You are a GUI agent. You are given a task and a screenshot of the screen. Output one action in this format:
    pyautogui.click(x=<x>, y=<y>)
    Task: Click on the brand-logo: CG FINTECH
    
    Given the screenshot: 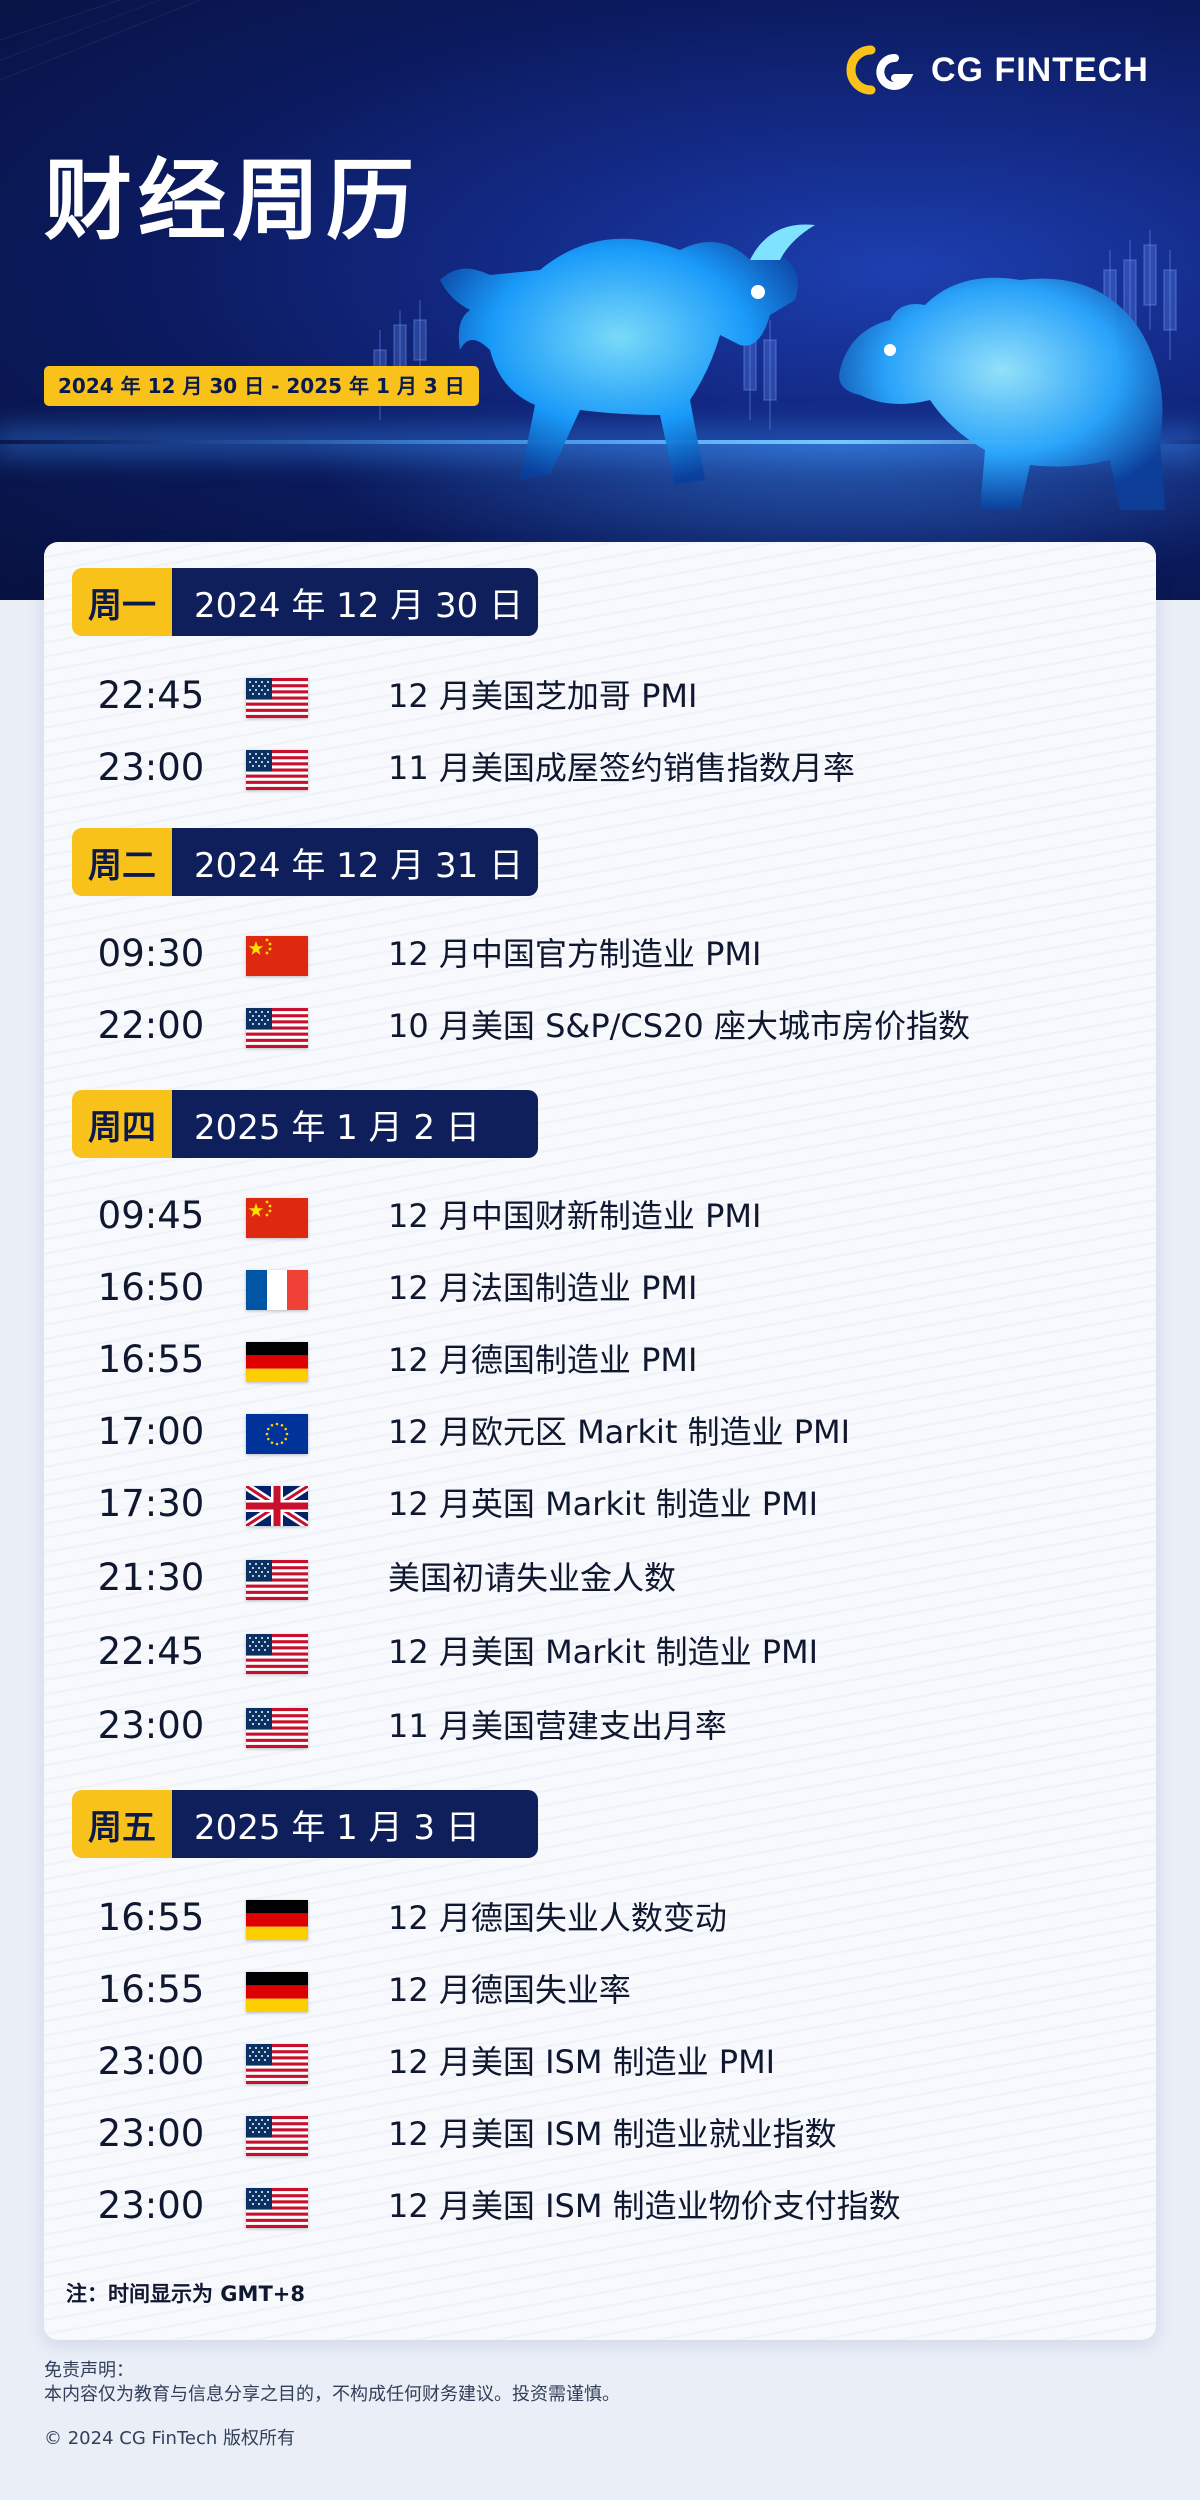 What is the action you would take?
    pyautogui.click(x=997, y=70)
    